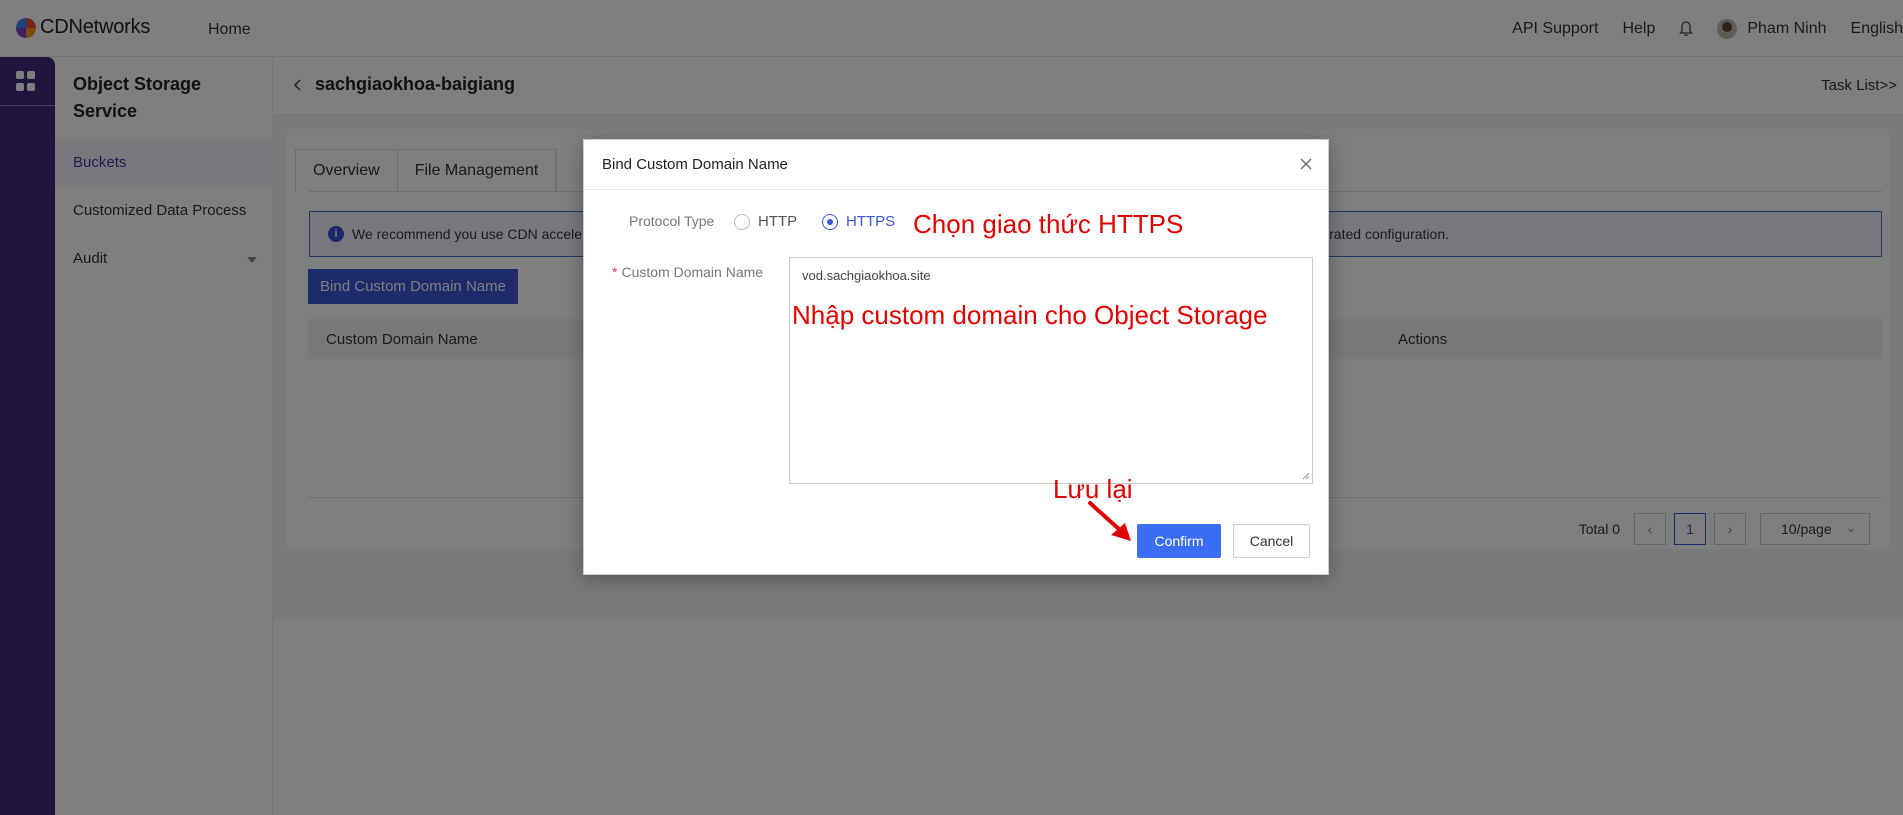  I want to click on radio-circle, so click(742, 221).